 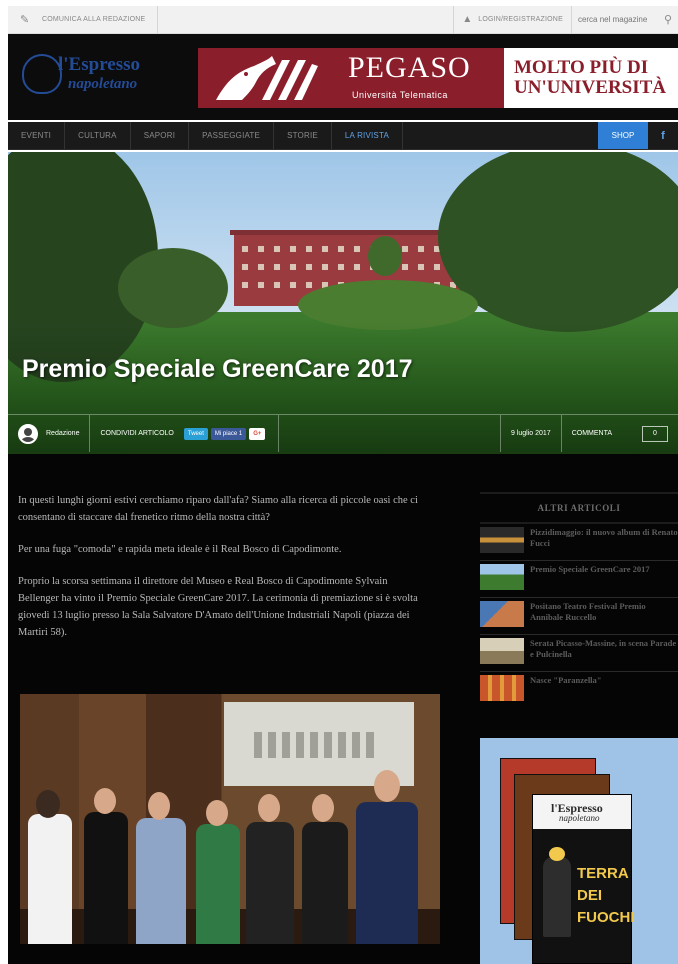 I want to click on palm-tree, so click(x=385, y=256).